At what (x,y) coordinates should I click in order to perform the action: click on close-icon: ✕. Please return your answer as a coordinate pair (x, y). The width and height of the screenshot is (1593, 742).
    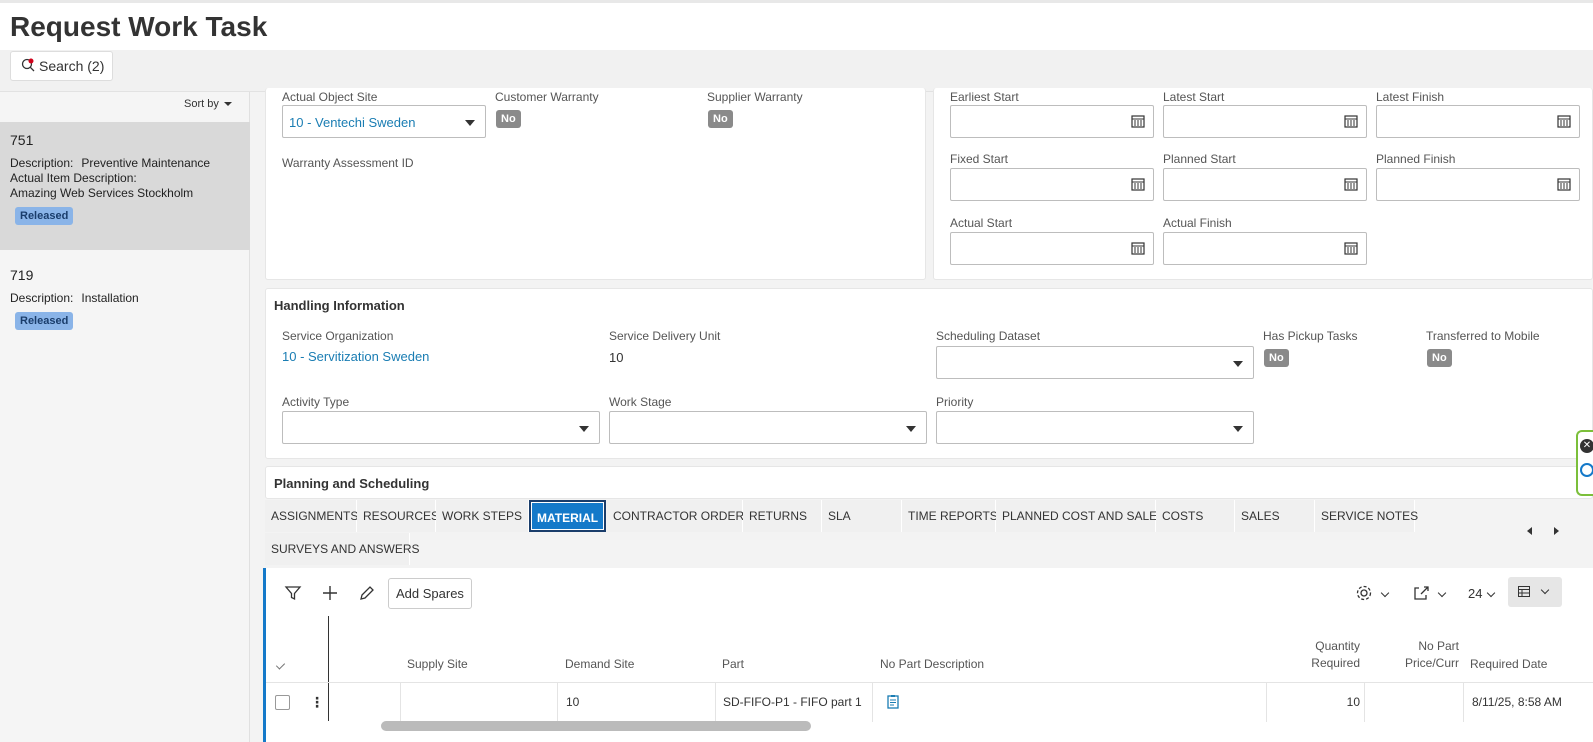
    Looking at the image, I should click on (1586, 446).